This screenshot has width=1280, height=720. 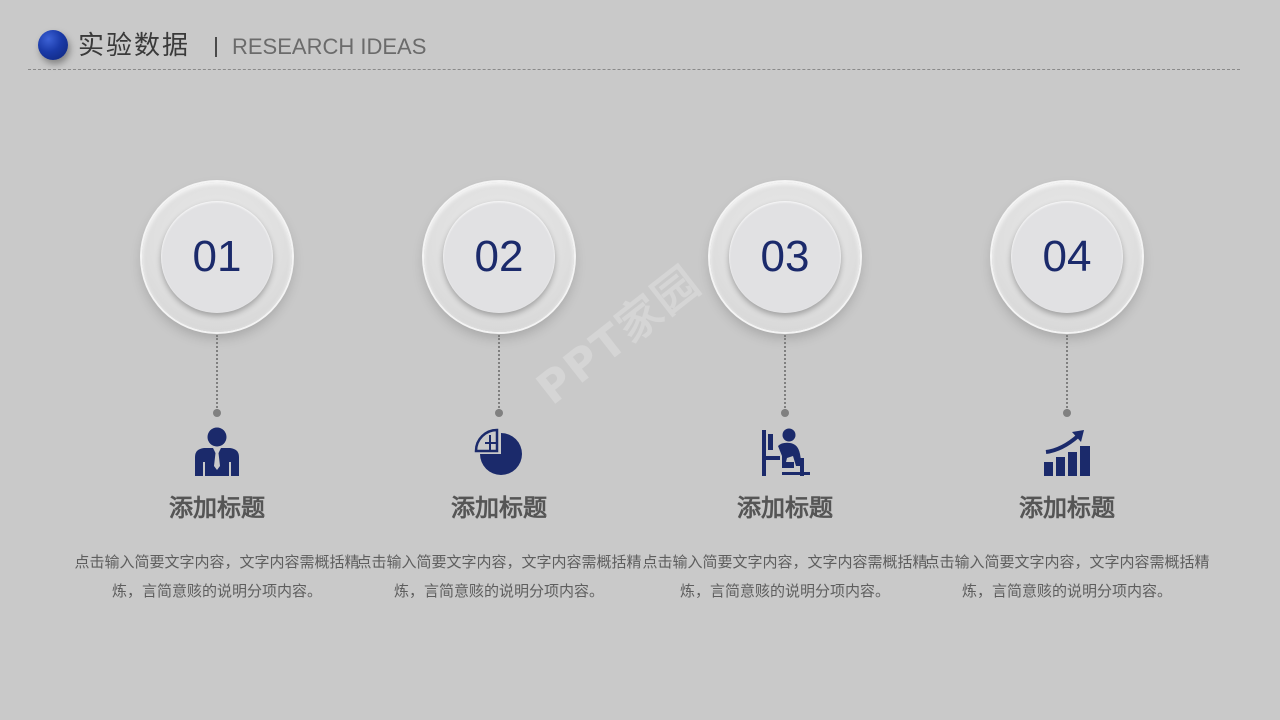 I want to click on item-number: 04, so click(x=1067, y=256).